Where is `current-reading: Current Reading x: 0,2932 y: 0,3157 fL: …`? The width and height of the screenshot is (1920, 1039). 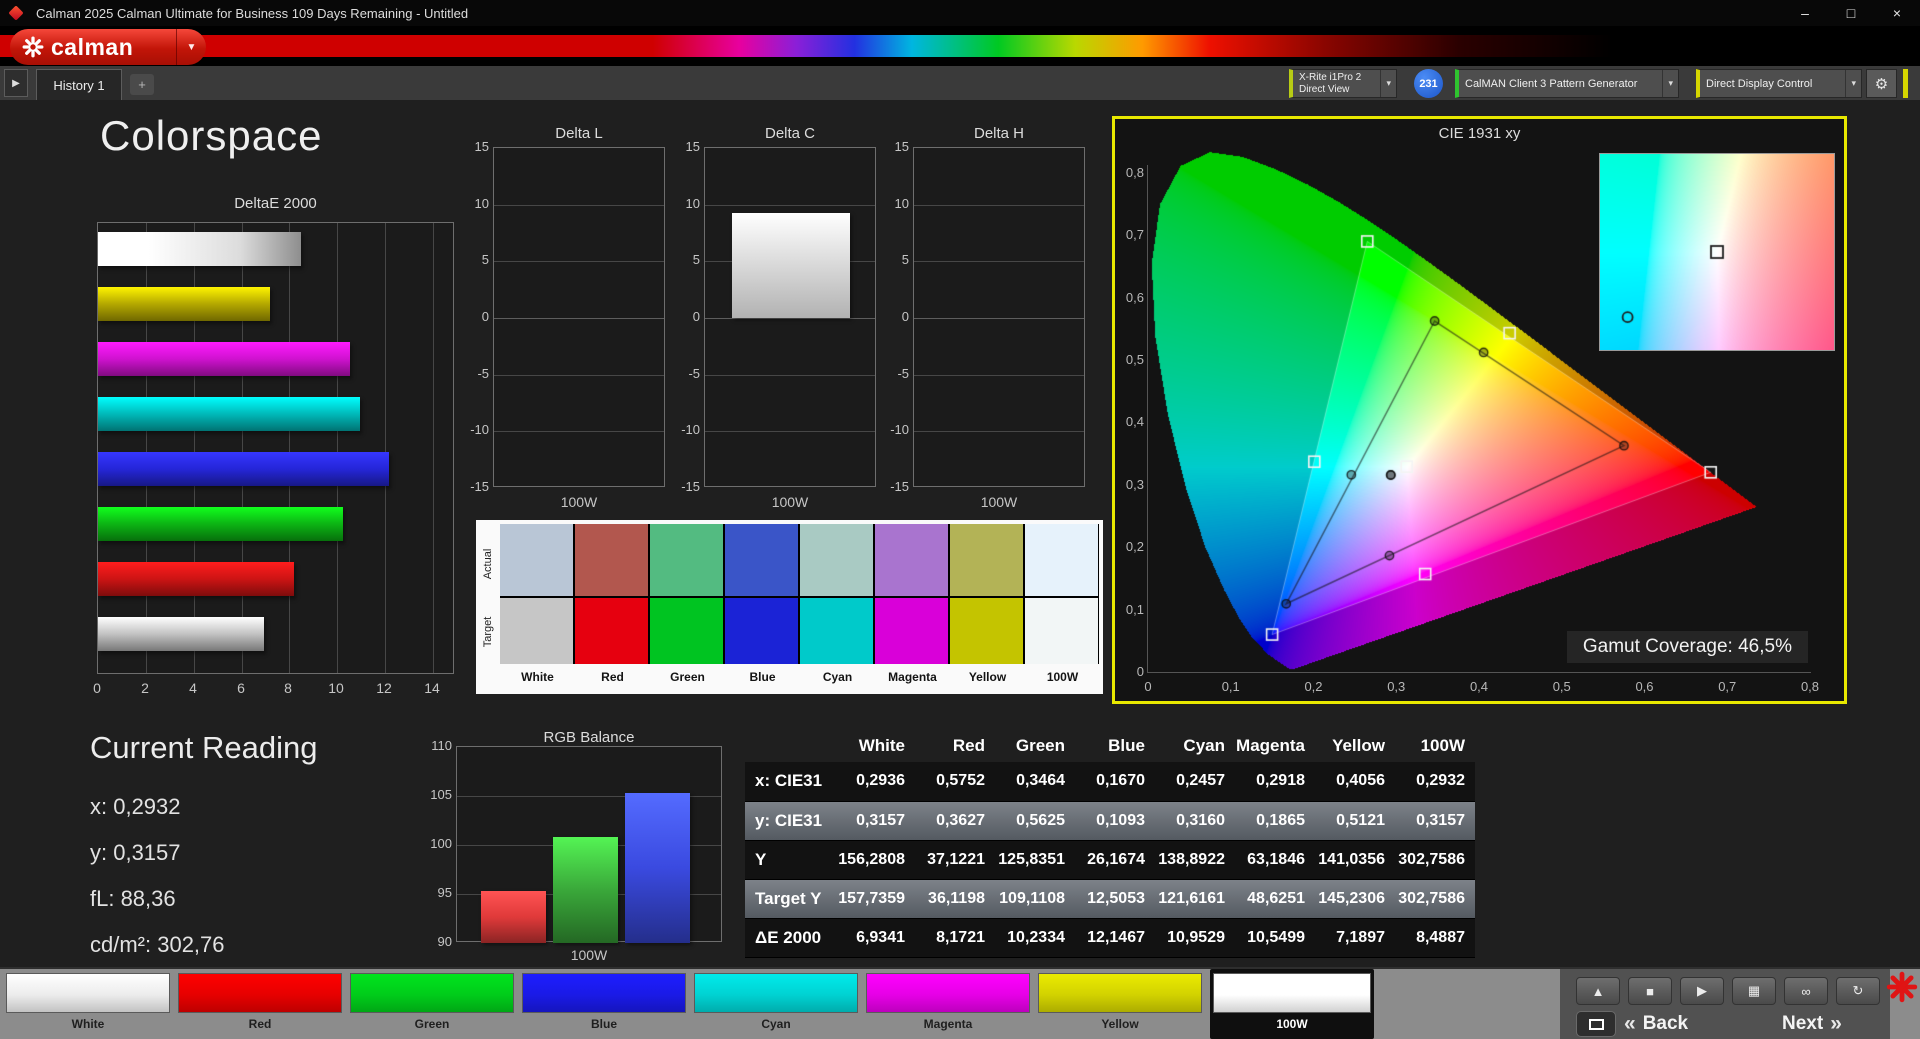
current-reading: Current Reading x: 0,2932 y: 0,3157 fL: … is located at coordinates (203, 854).